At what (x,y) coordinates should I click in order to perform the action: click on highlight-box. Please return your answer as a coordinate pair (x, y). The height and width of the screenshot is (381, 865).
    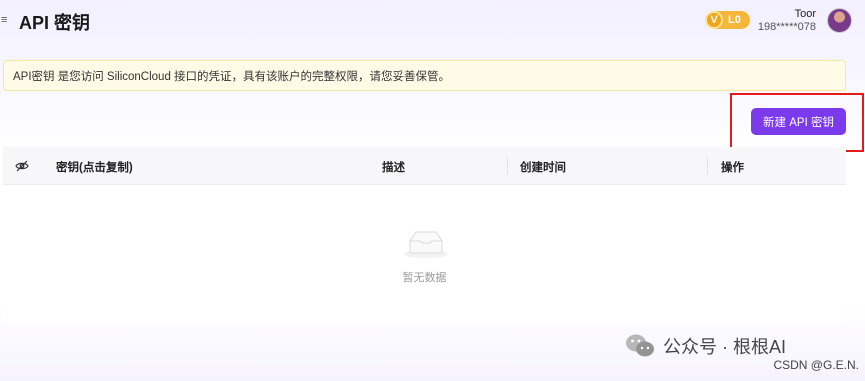
    Looking at the image, I should click on (797, 122).